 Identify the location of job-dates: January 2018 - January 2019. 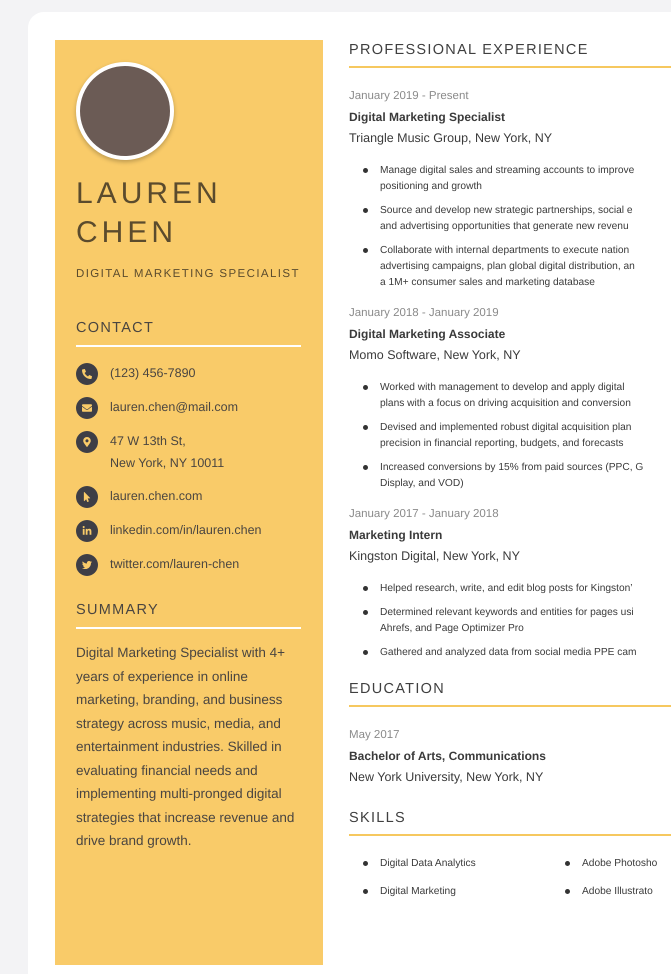
(424, 313).